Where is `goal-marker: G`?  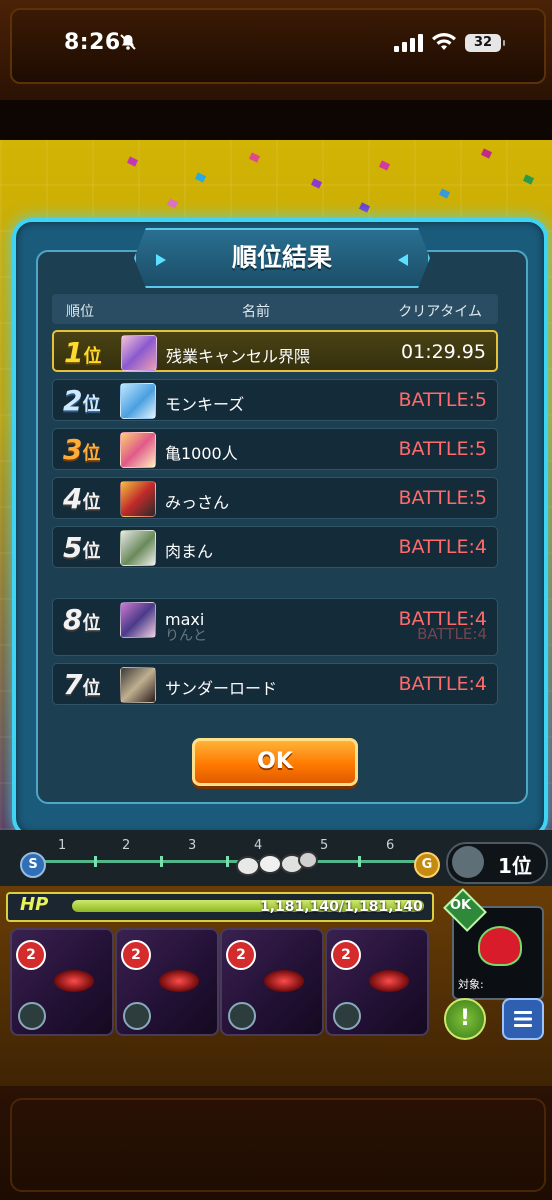 goal-marker: G is located at coordinates (427, 865).